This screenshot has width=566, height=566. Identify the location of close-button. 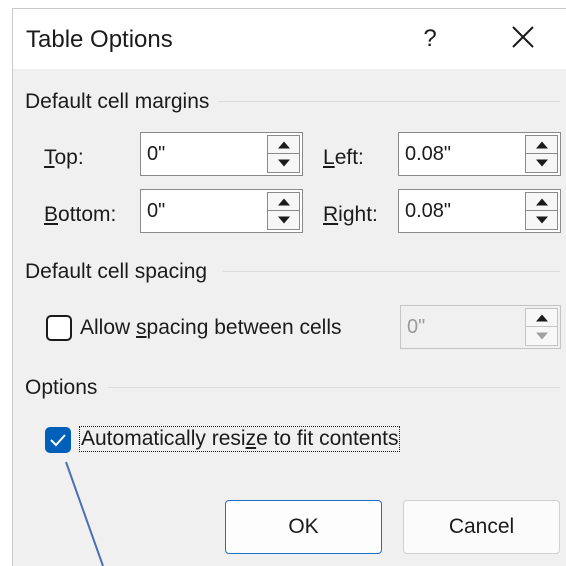
(523, 37).